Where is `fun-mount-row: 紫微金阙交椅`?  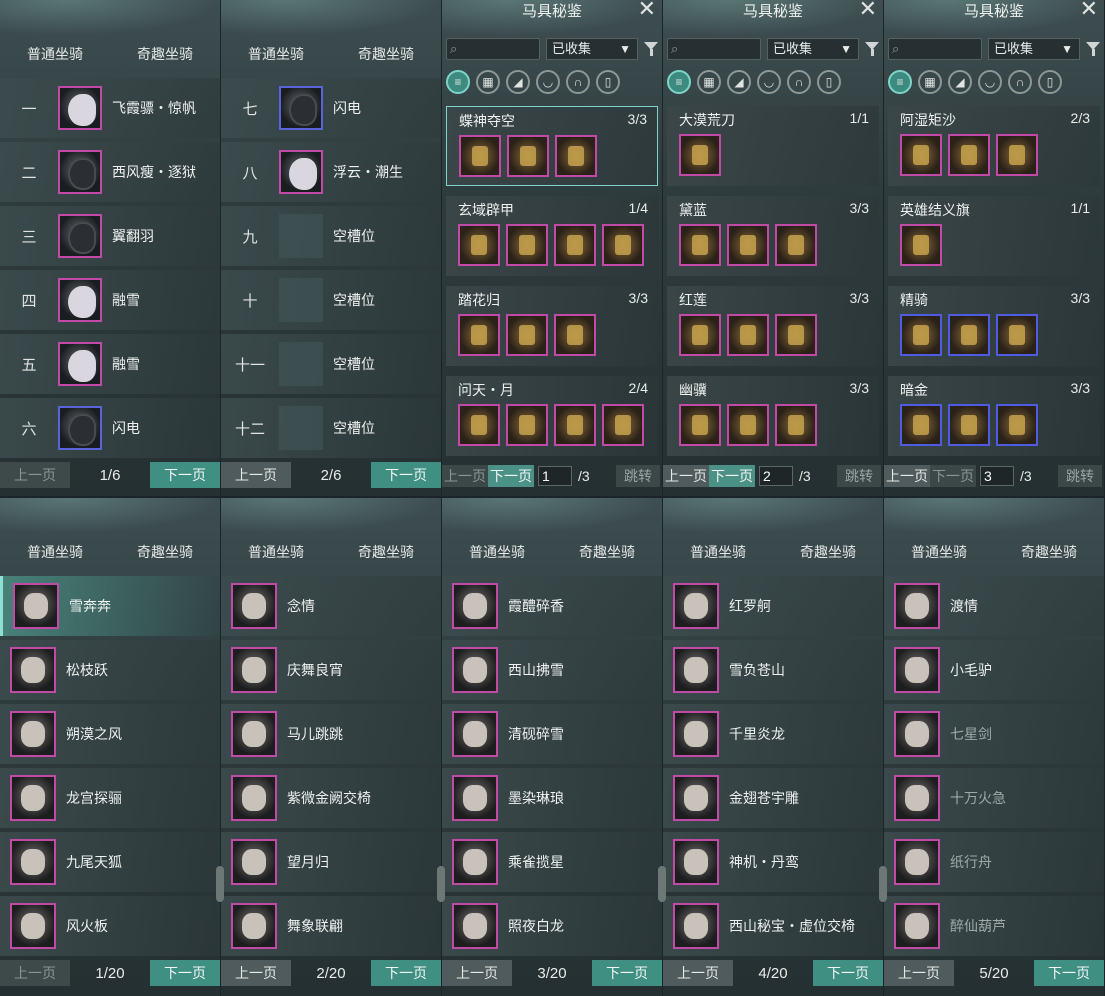
fun-mount-row: 紫微金阙交椅 is located at coordinates (331, 798).